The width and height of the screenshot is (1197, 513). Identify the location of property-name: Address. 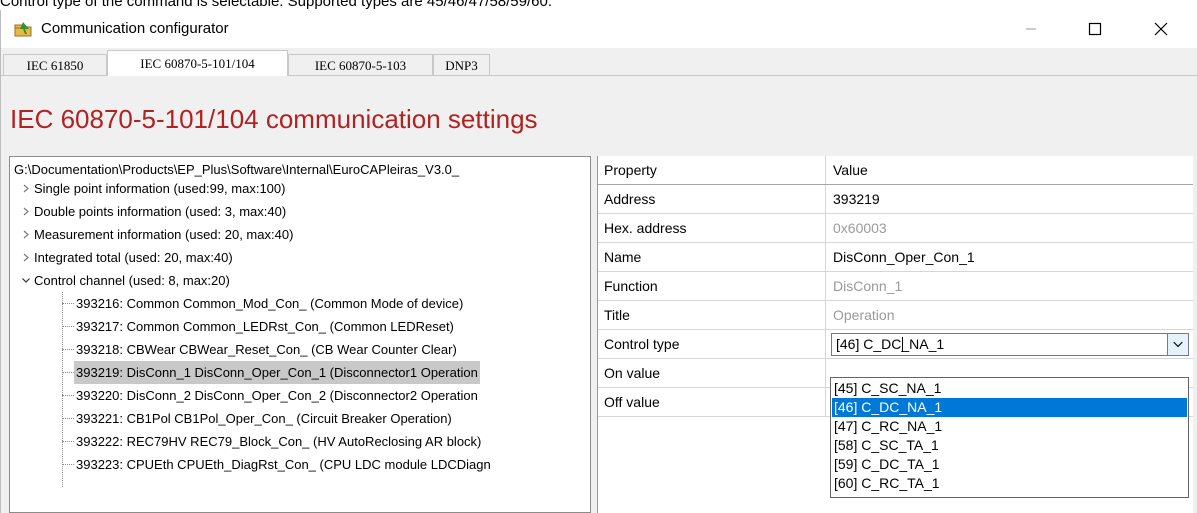
(712, 199).